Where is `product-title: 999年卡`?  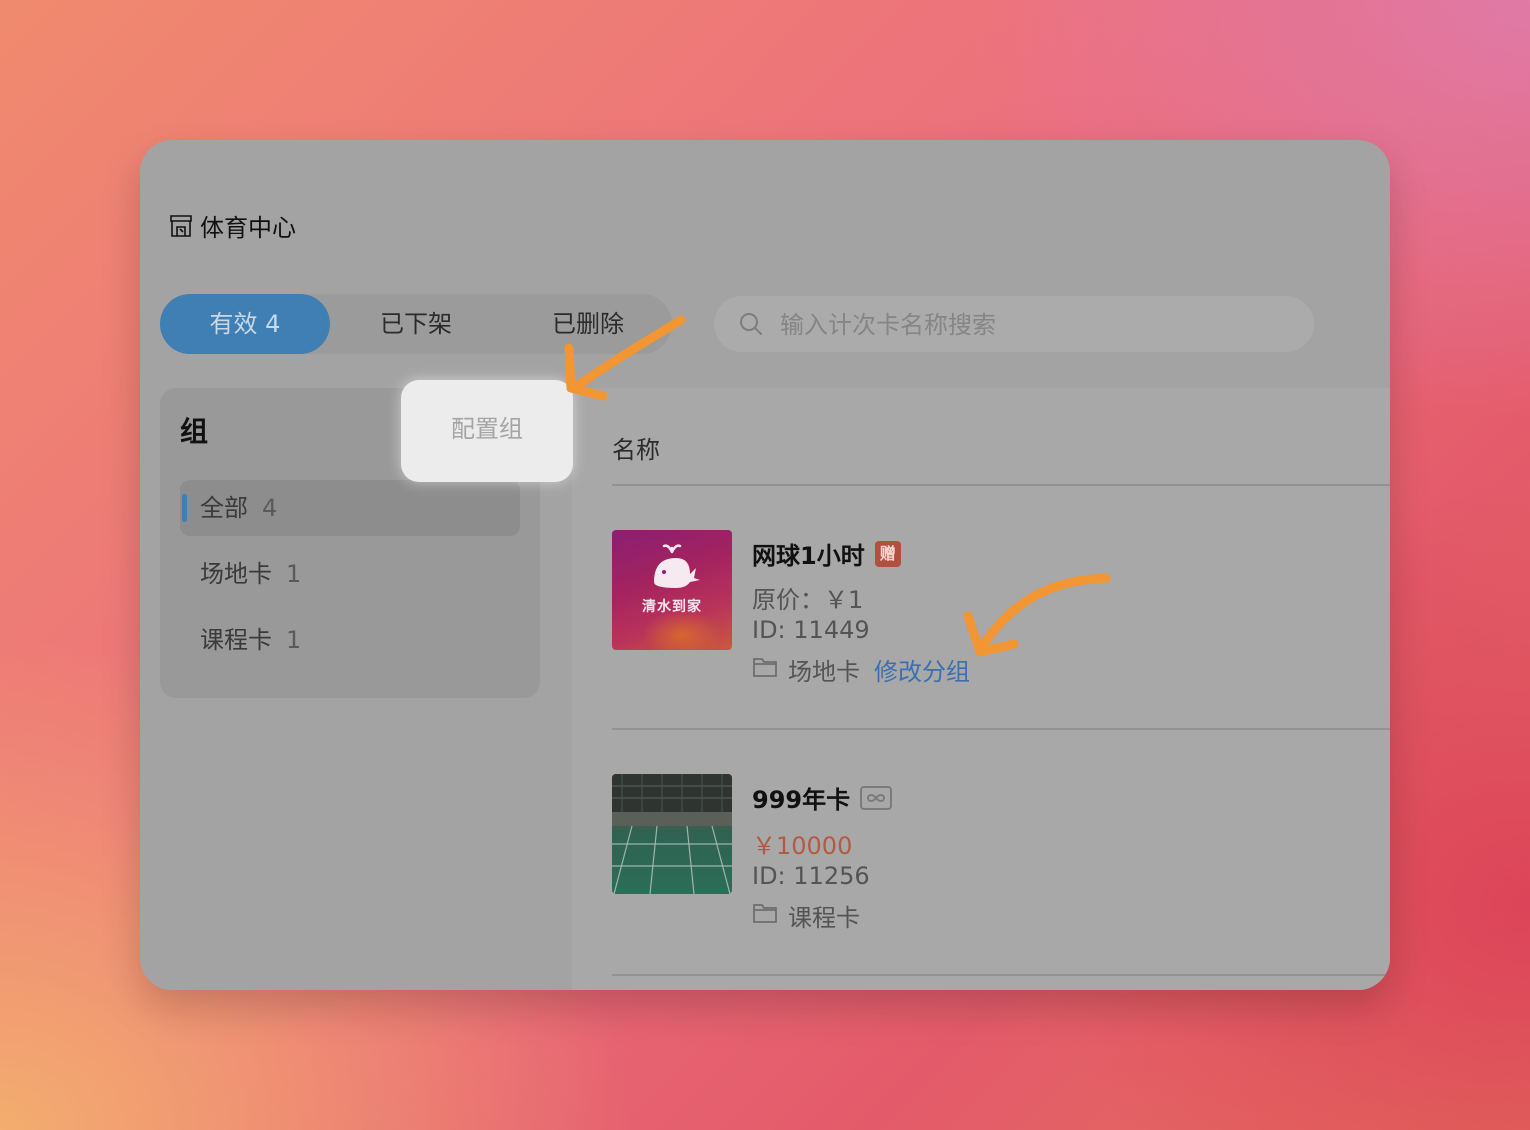 product-title: 999年卡 is located at coordinates (822, 797).